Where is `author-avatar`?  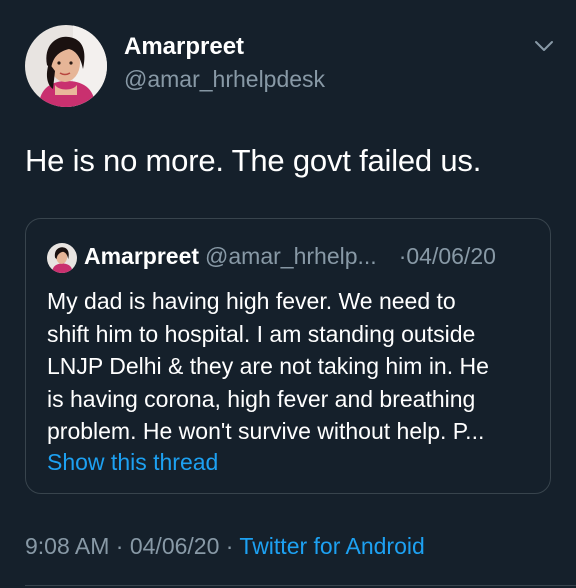 author-avatar is located at coordinates (66, 66).